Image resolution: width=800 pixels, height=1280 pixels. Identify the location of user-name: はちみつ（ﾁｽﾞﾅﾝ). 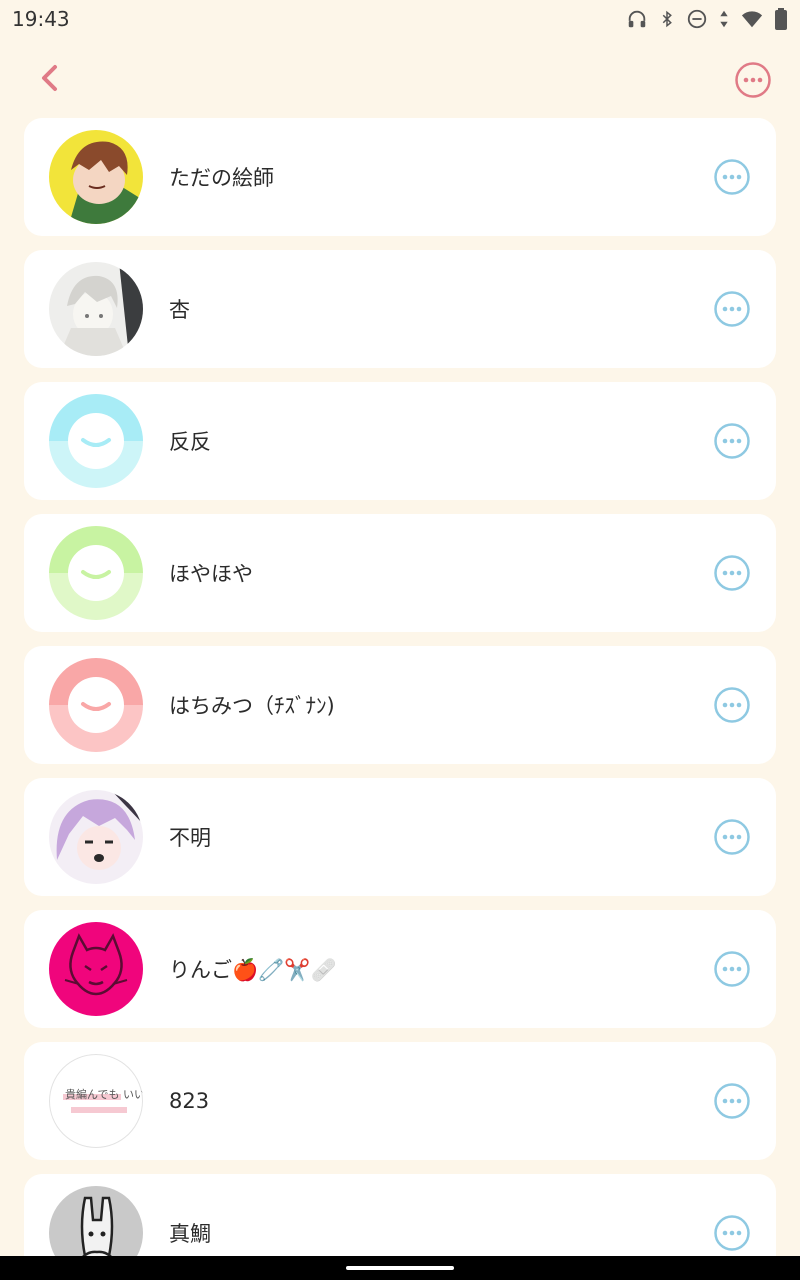
(252, 706).